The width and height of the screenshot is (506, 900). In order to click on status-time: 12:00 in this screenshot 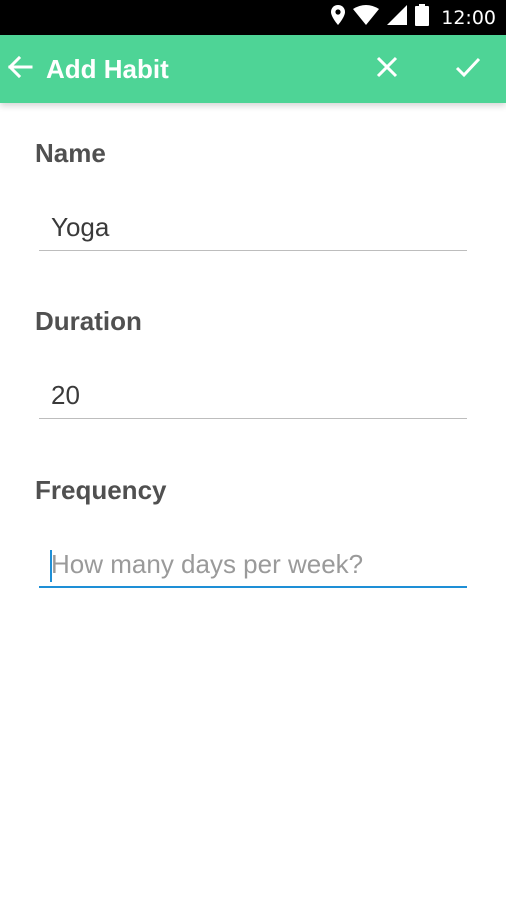, I will do `click(468, 17)`.